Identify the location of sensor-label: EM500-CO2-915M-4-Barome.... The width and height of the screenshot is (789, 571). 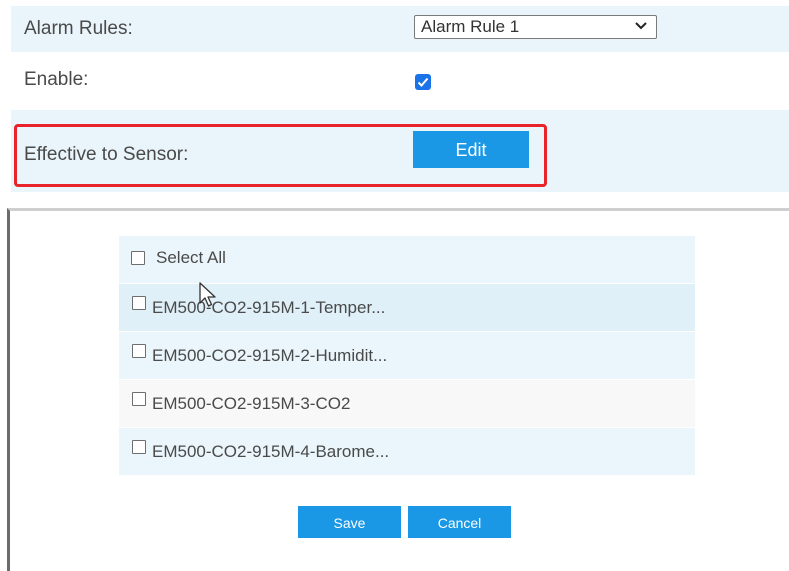
(271, 451).